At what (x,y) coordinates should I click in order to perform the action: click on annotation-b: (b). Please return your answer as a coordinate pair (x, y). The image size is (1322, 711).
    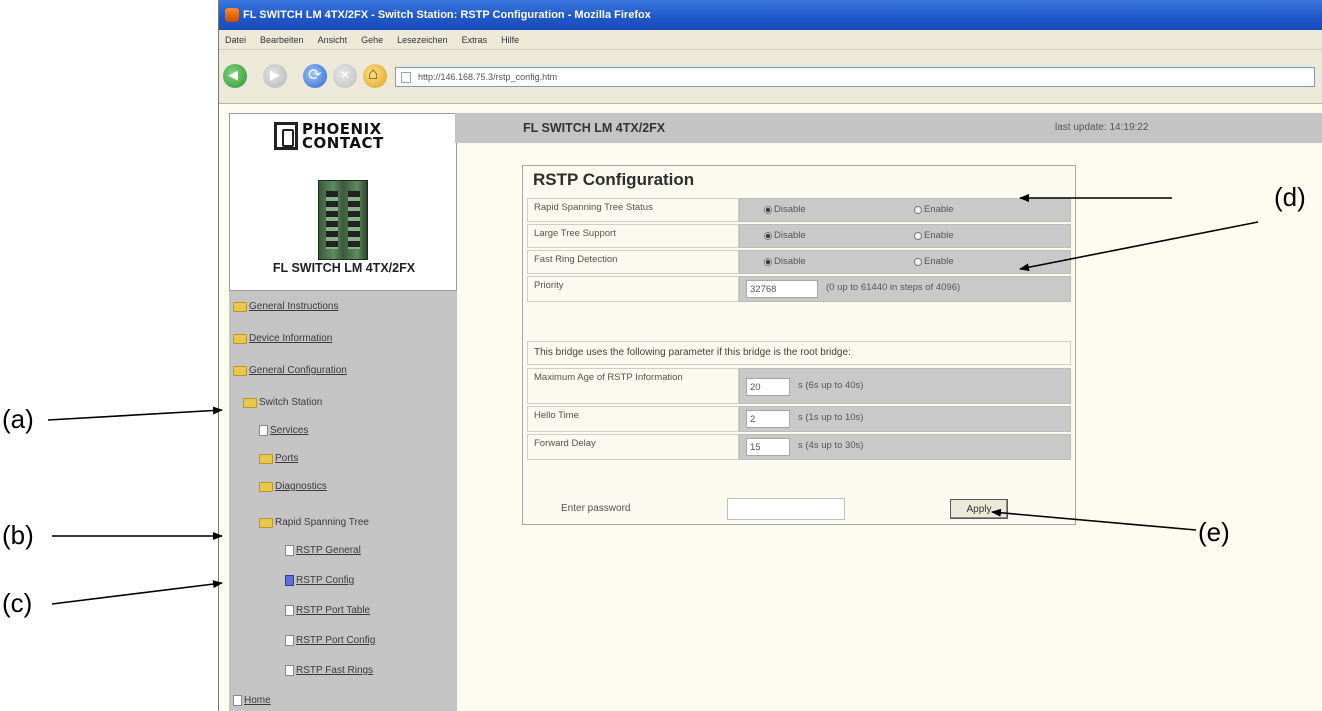
    Looking at the image, I should click on (18, 535).